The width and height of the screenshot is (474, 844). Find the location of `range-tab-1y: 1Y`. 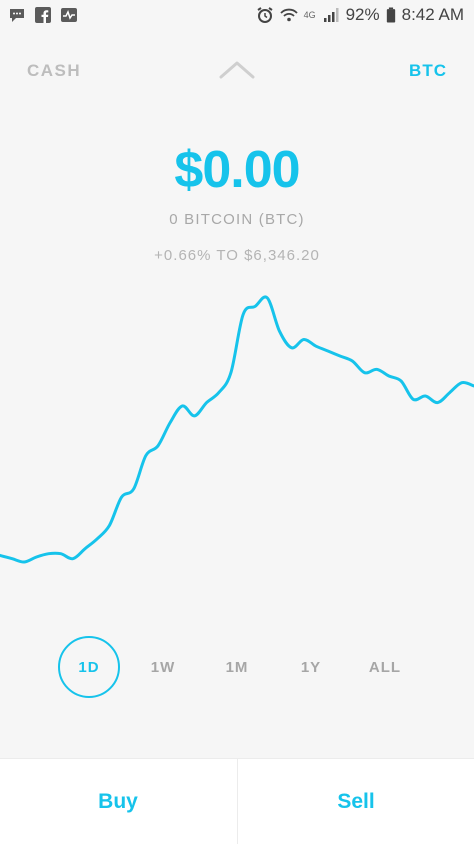

range-tab-1y: 1Y is located at coordinates (311, 667).